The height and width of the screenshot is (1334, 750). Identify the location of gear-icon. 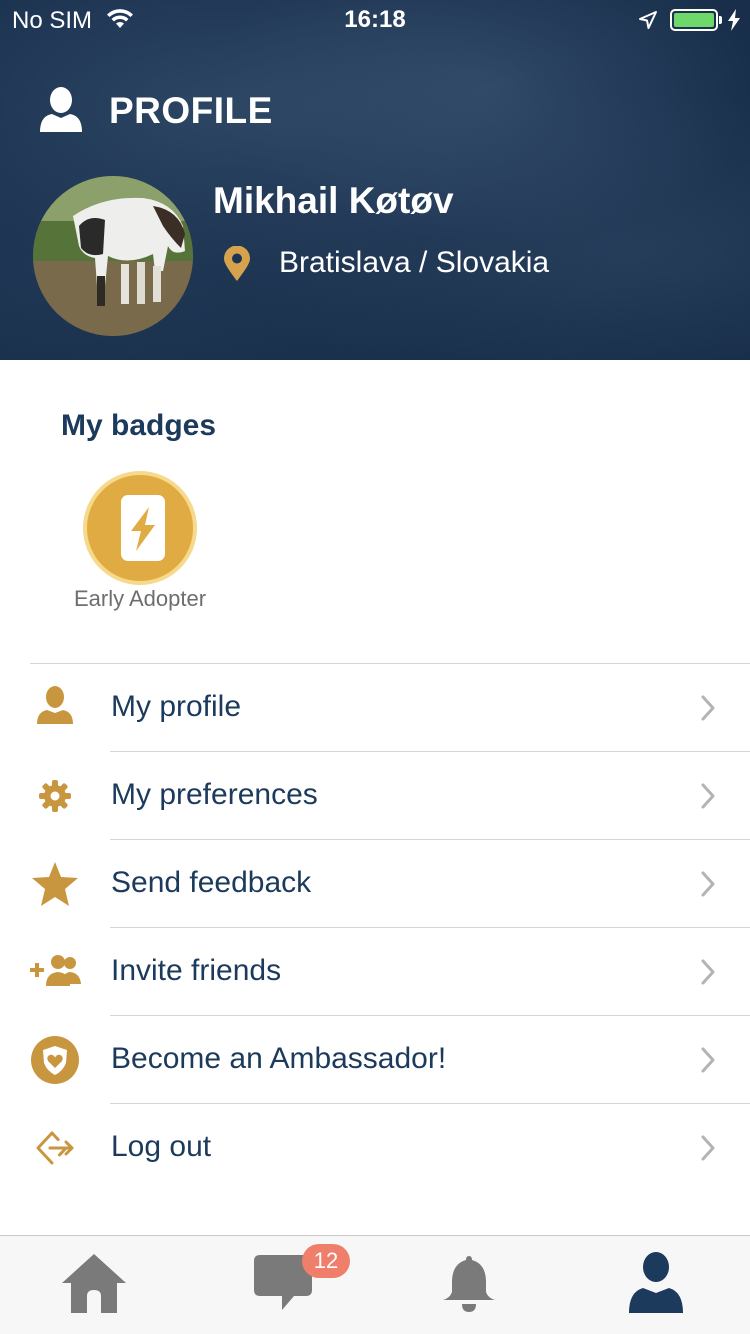
(55, 796).